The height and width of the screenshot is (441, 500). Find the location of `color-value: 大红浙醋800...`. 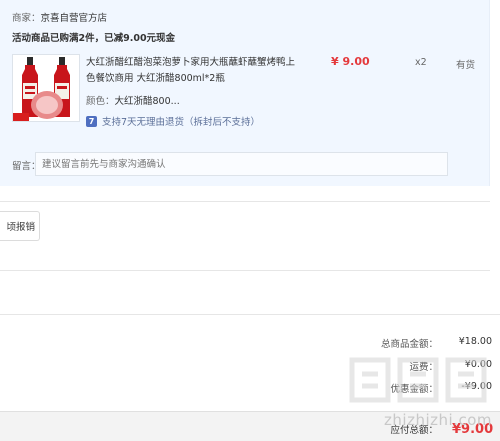

color-value: 大红浙醋800... is located at coordinates (147, 101).